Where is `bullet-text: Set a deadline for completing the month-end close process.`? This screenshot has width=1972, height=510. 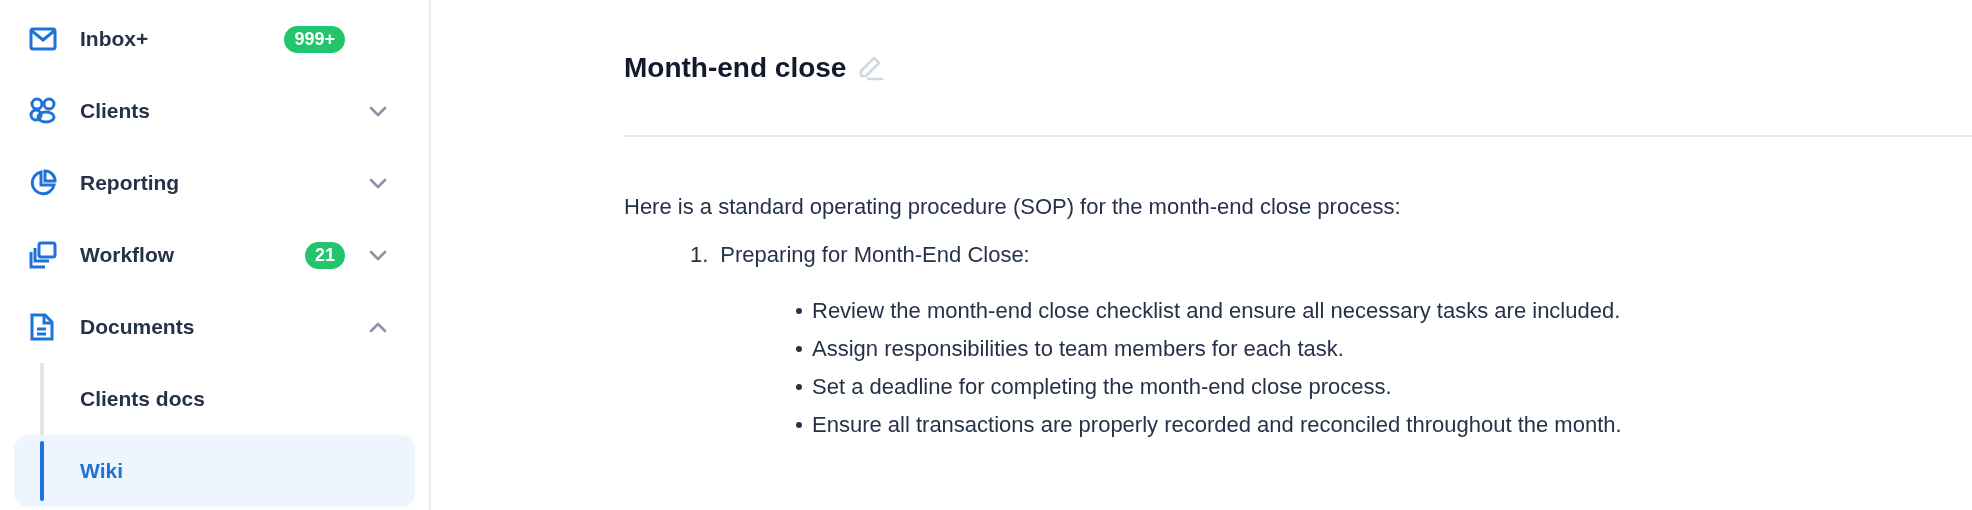
bullet-text: Set a deadline for completing the month-end close process. is located at coordinates (1102, 387).